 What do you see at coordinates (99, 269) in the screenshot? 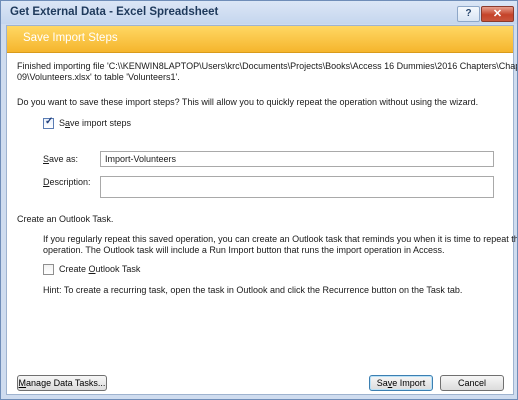
I see `create-outlook-task-label: Create Outlook Task` at bounding box center [99, 269].